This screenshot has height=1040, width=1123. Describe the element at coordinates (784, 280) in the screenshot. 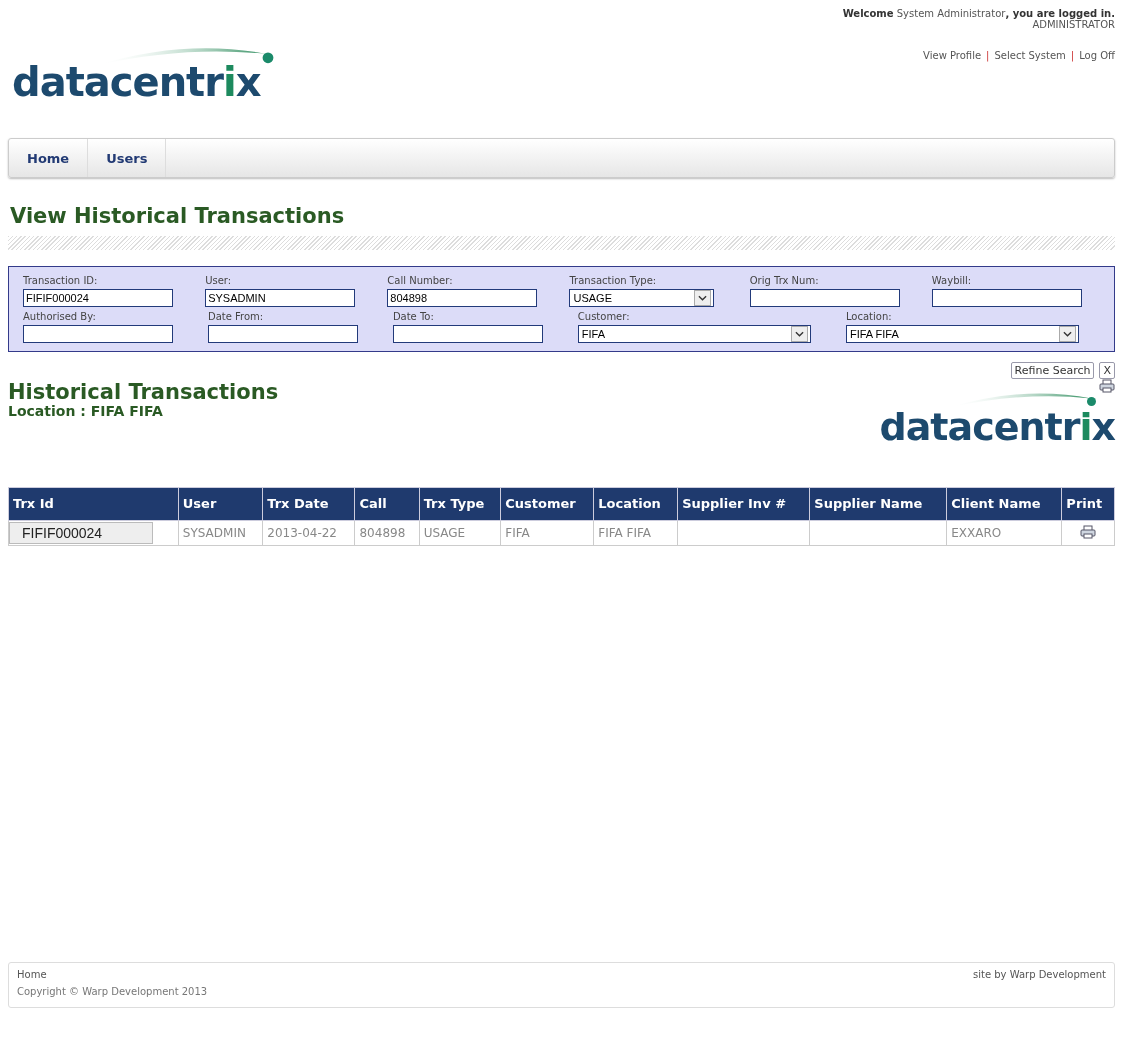

I see `field-label: Orig Trx Num:` at that location.